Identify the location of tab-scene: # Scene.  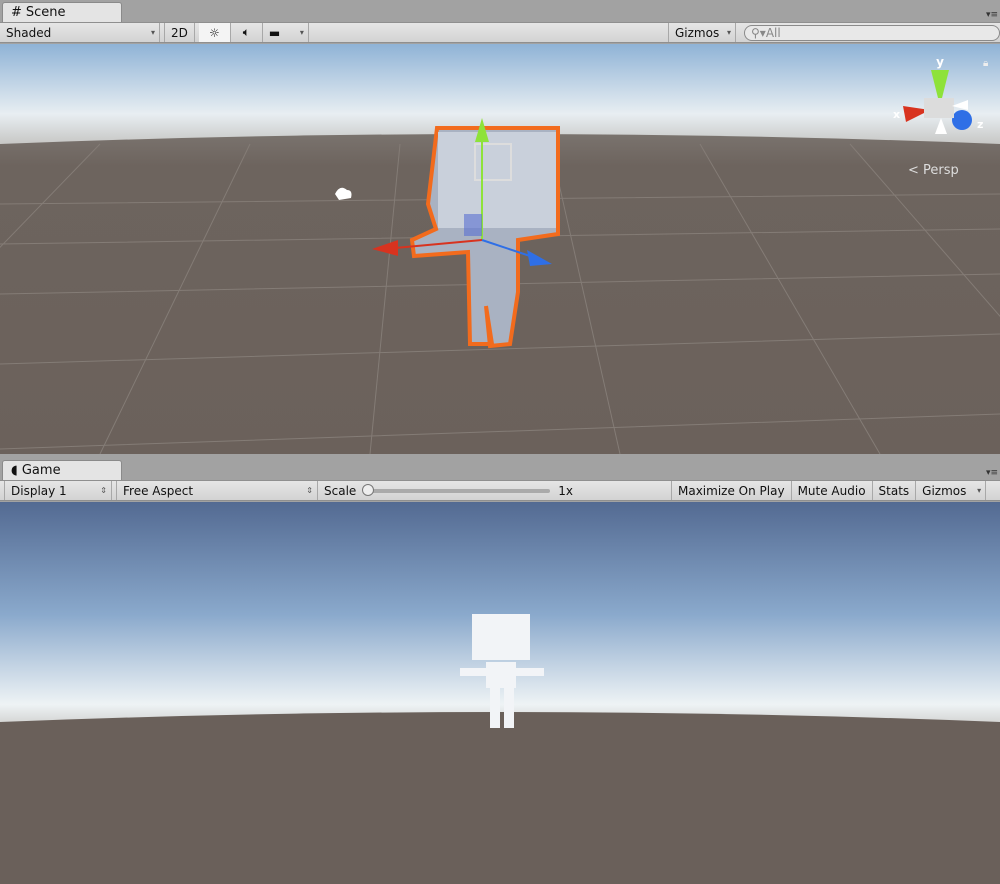
(62, 12).